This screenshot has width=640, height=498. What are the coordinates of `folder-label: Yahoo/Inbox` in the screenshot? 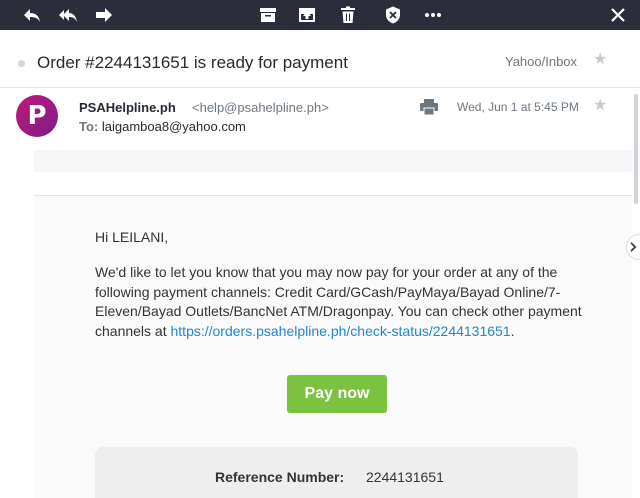 It's located at (541, 61).